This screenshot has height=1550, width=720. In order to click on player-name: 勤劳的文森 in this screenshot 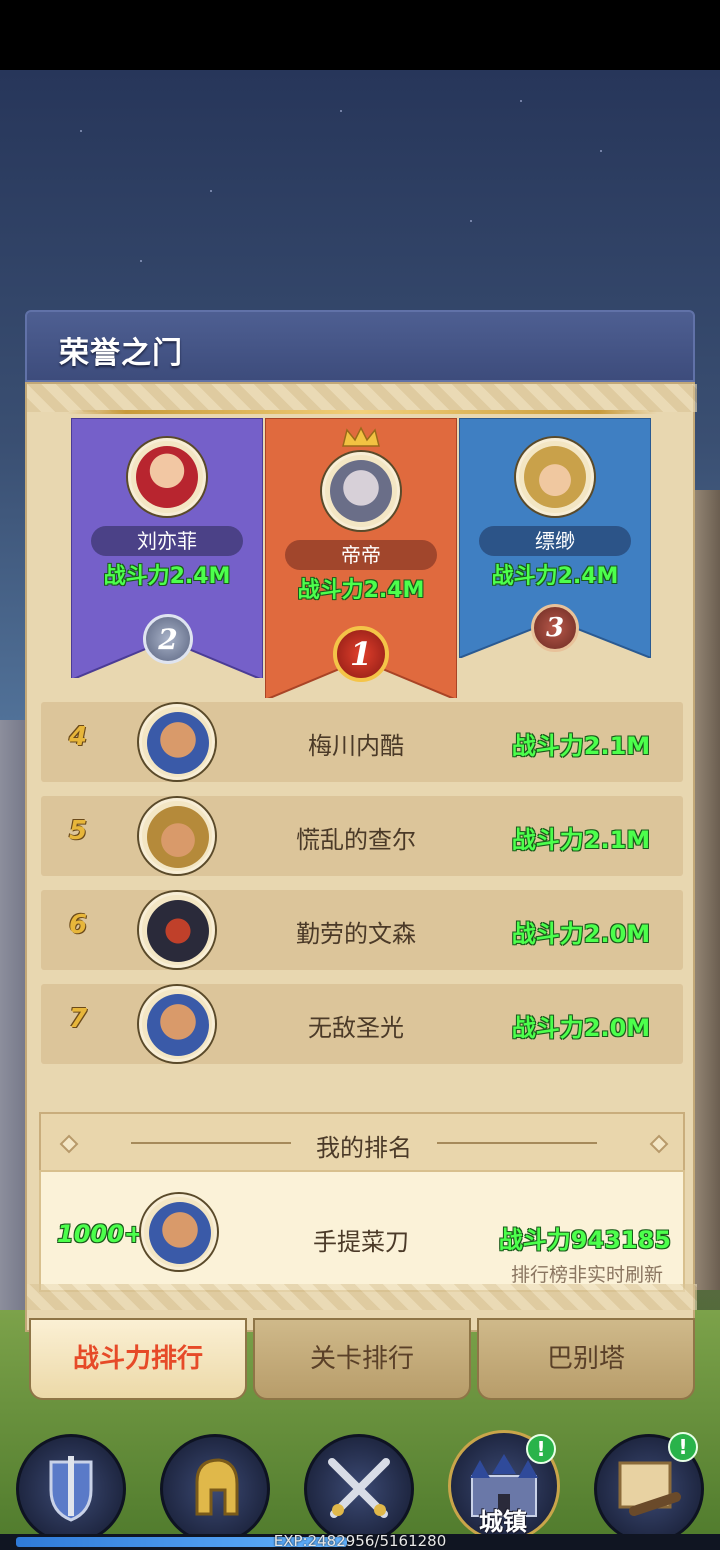, I will do `click(356, 934)`.